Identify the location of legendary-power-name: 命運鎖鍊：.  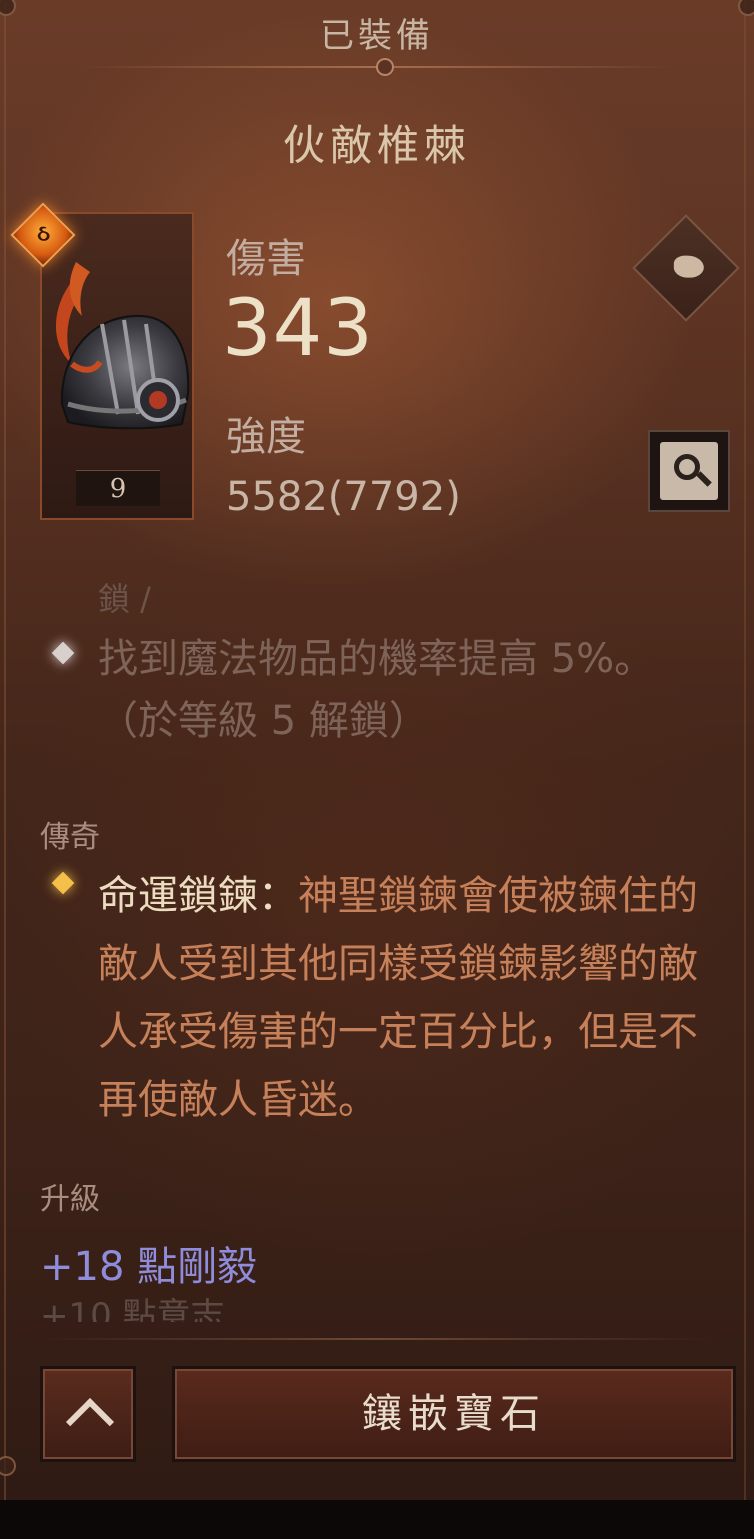
(198, 896).